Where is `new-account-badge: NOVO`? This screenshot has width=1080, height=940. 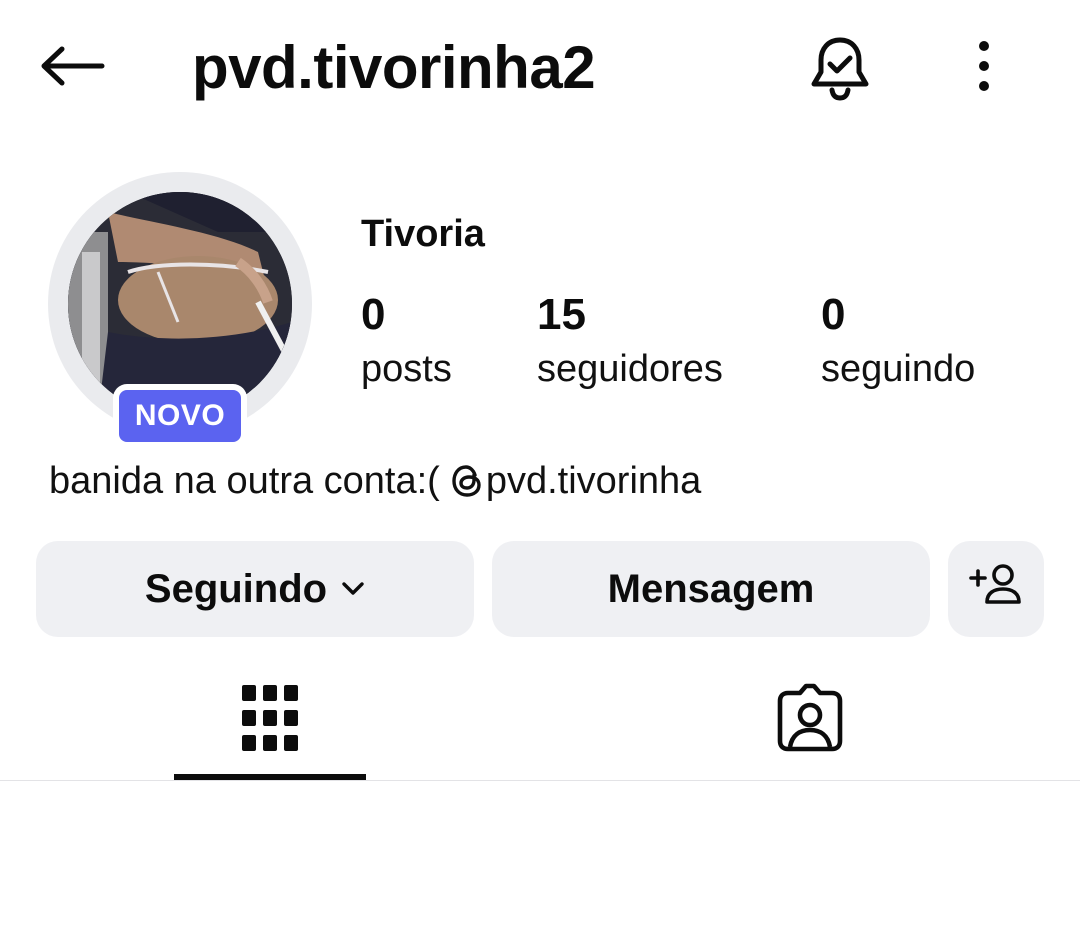 new-account-badge: NOVO is located at coordinates (180, 416).